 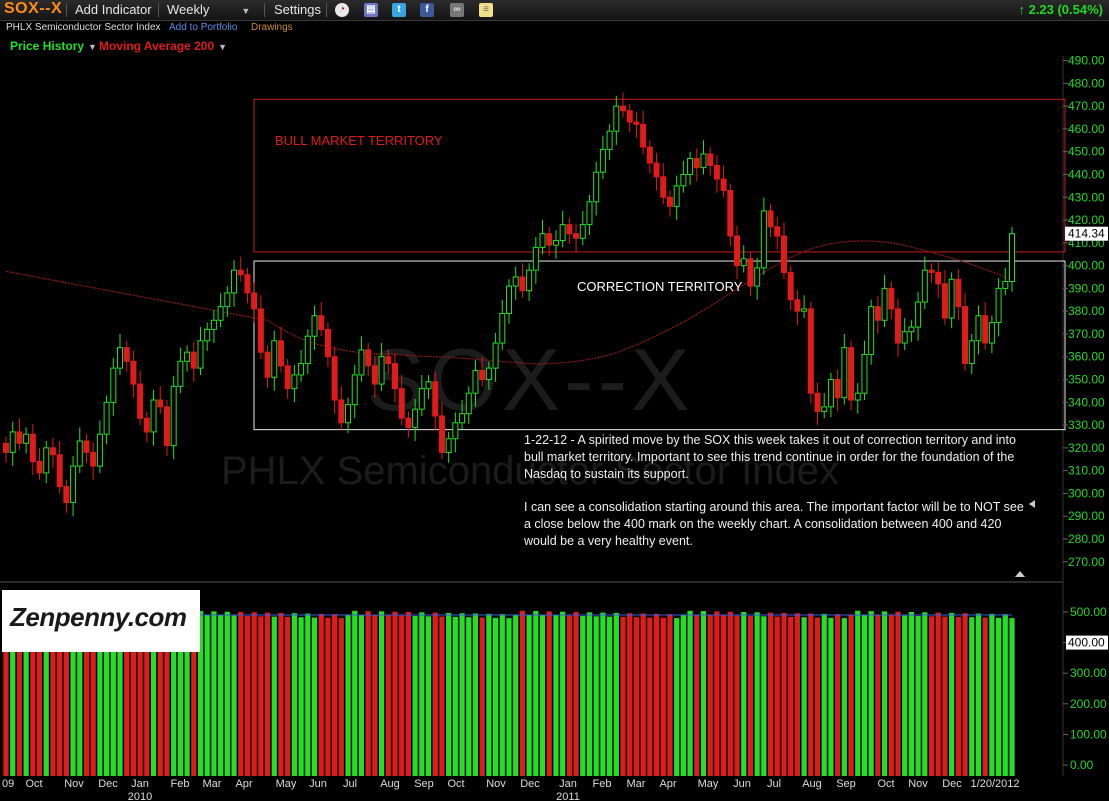 What do you see at coordinates (708, 784) in the screenshot?
I see `x-tick-label: May` at bounding box center [708, 784].